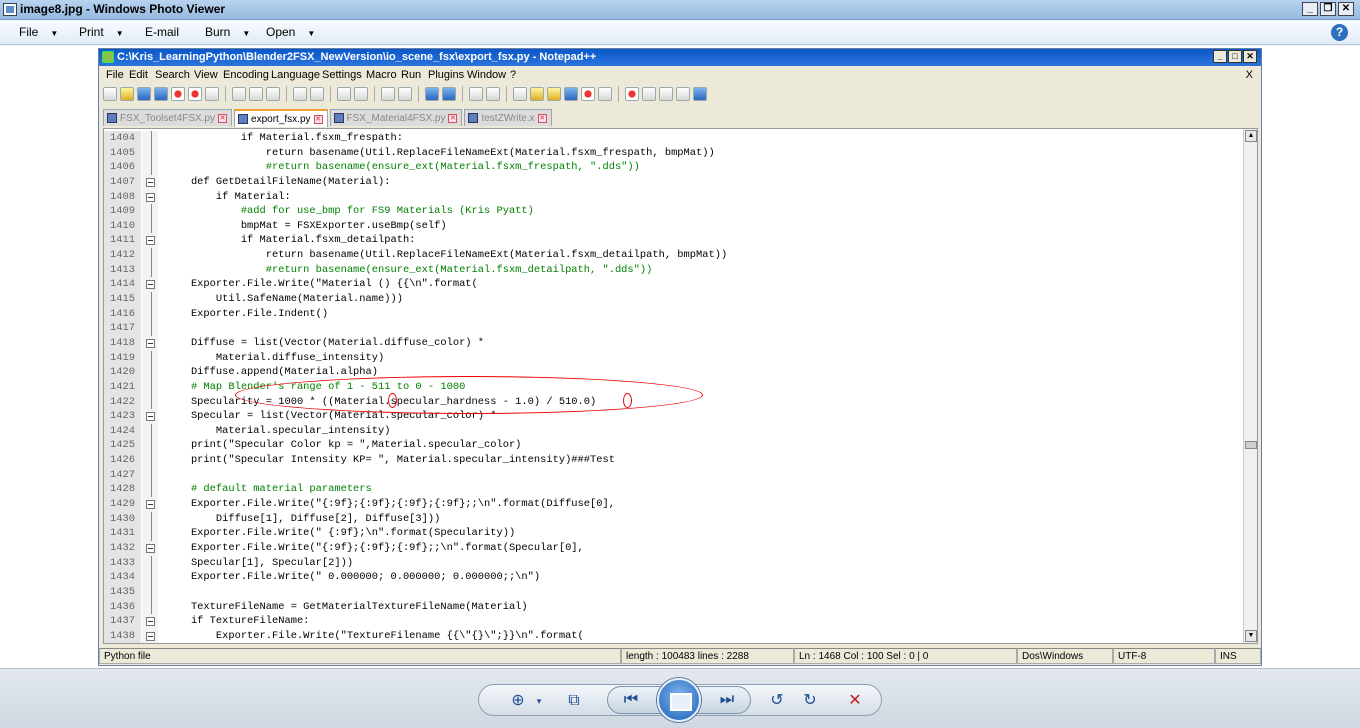  Describe the element at coordinates (674, 182) in the screenshot. I see `code-line: 1407 def GetDetailFileName(Material):` at that location.